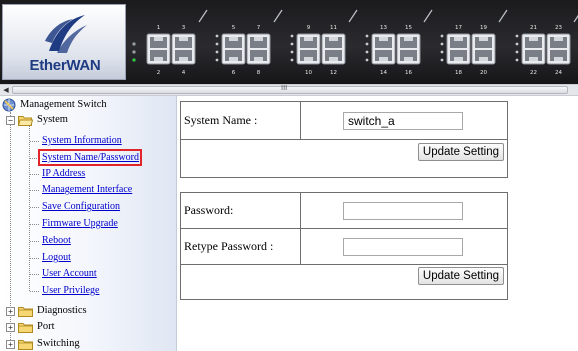 The image size is (578, 351). I want to click on port-number-bottom: 12, so click(333, 73).